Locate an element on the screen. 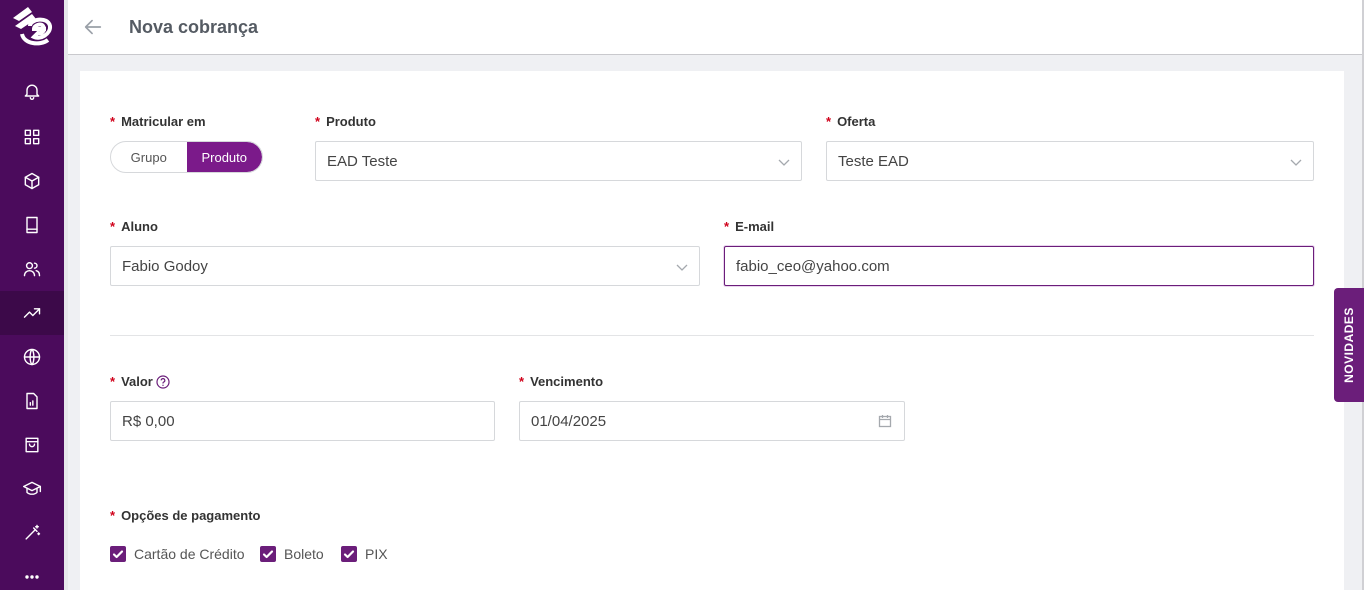 This screenshot has width=1364, height=590. magic-wand-icon is located at coordinates (33, 532).